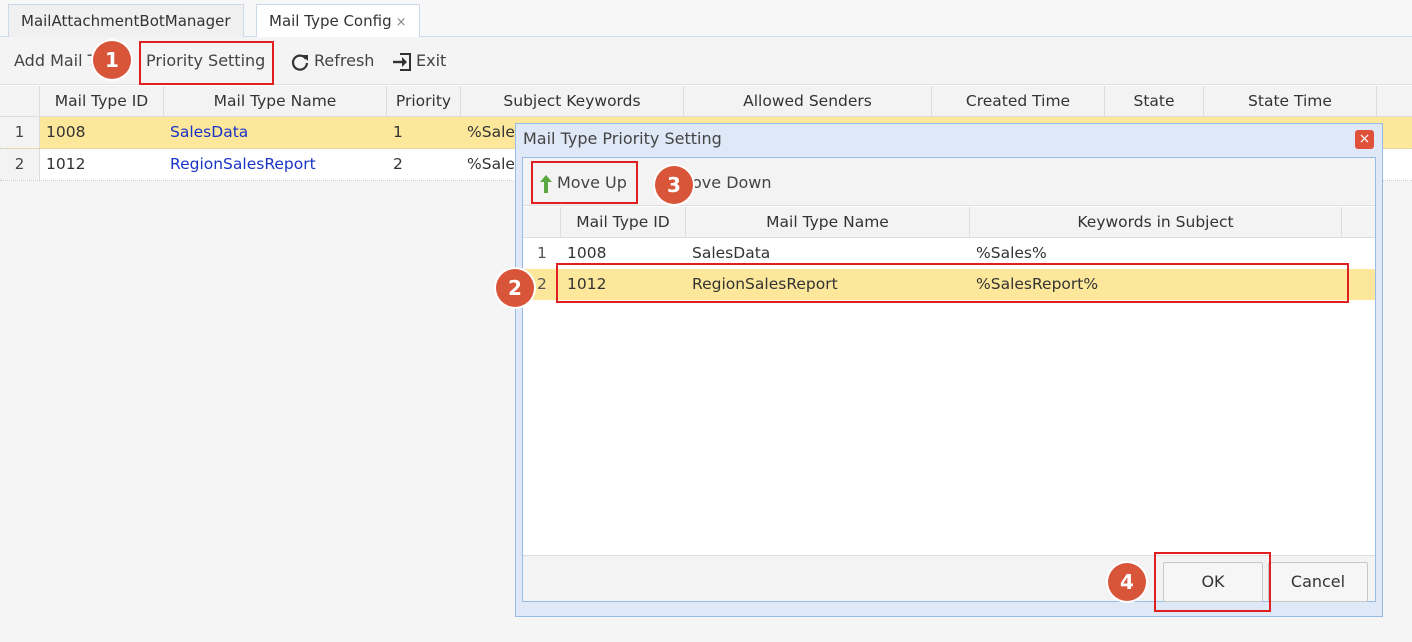  I want to click on dialog-toolbar, so click(949, 182).